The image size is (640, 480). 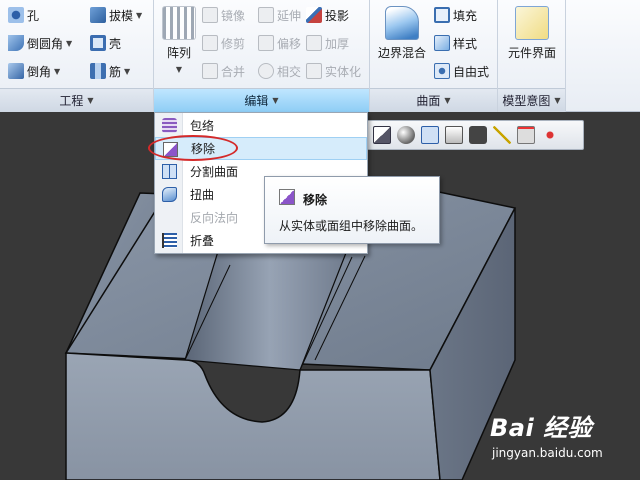 I want to click on warp-icon, so click(x=169, y=194).